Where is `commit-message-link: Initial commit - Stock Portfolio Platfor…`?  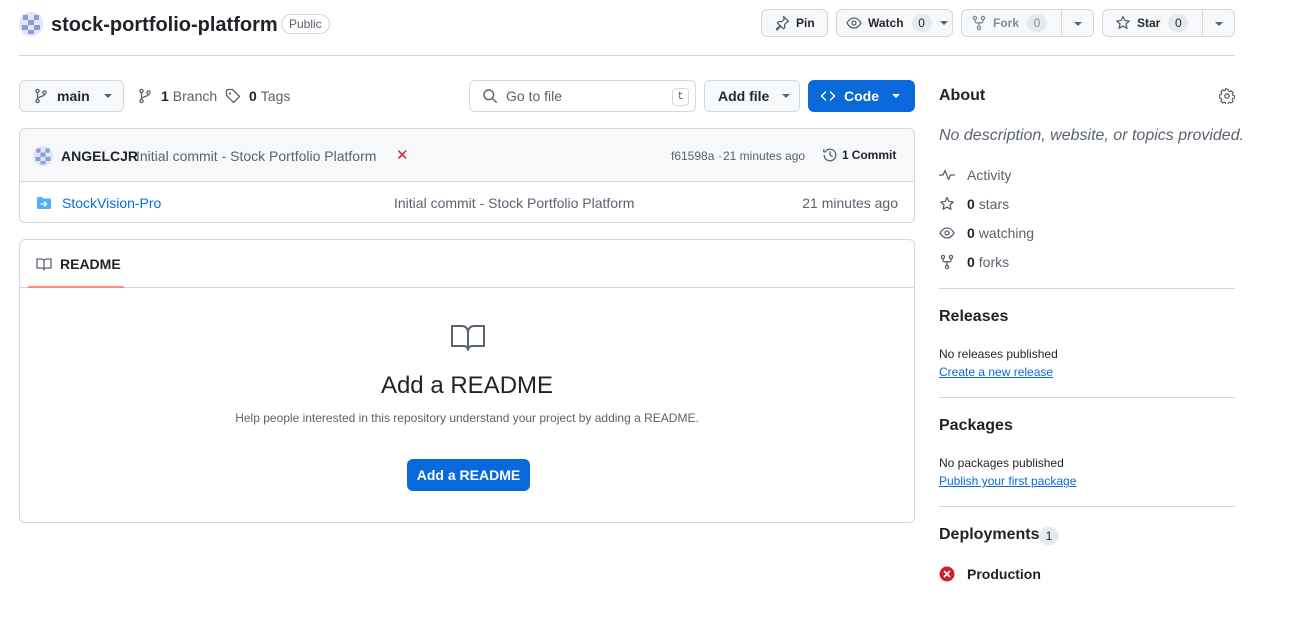 commit-message-link: Initial commit - Stock Portfolio Platfor… is located at coordinates (256, 156).